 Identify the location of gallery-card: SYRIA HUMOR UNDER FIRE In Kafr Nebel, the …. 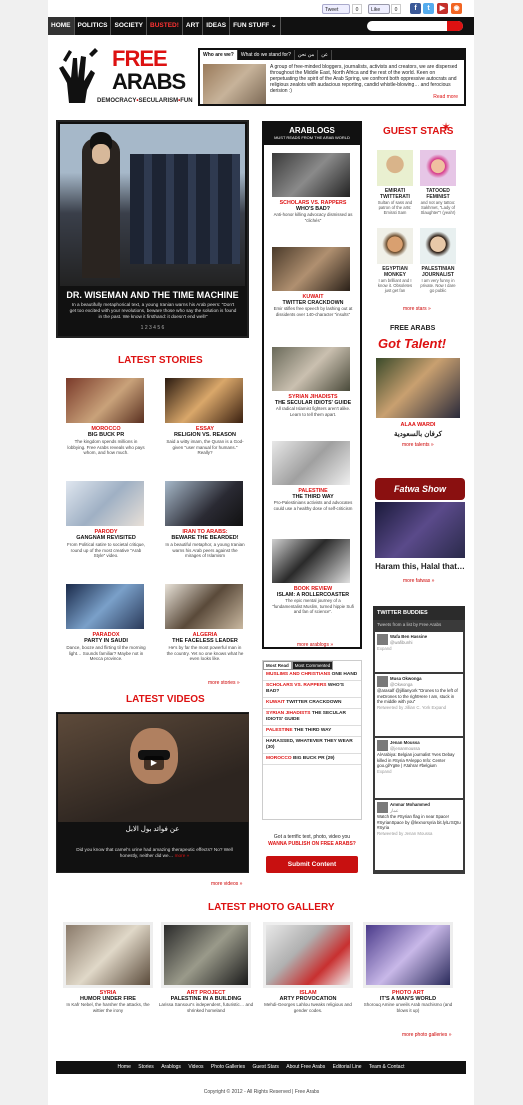
(108, 967).